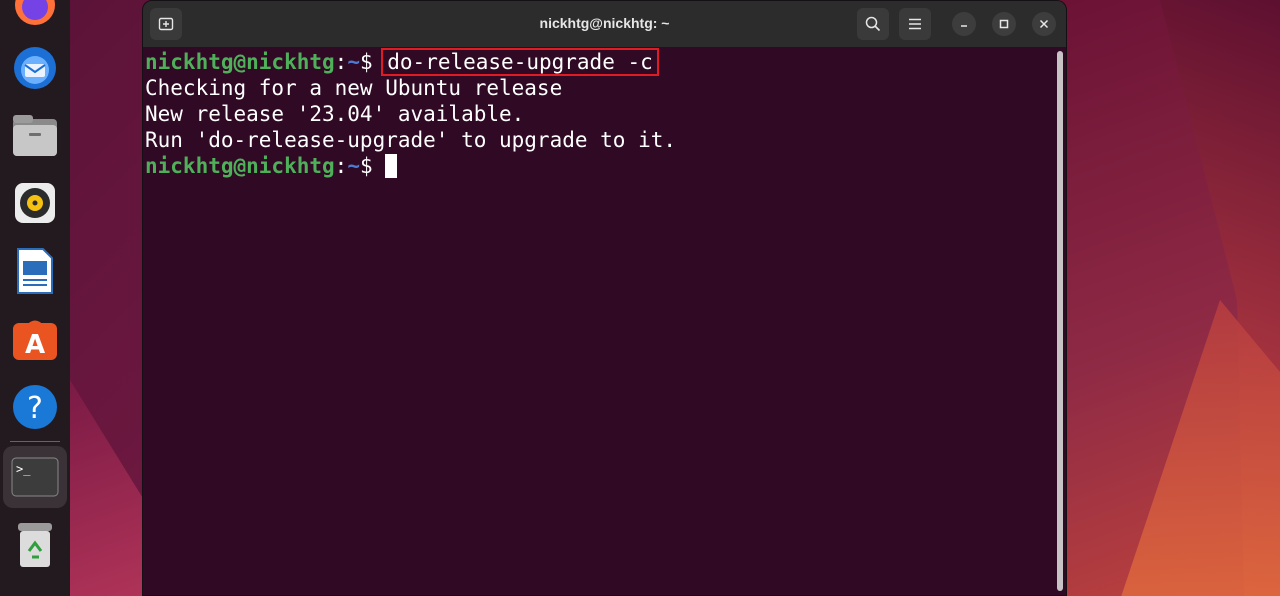  I want to click on terminal-line-prompt: nickhtg@nickhtg:~$, so click(410, 166).